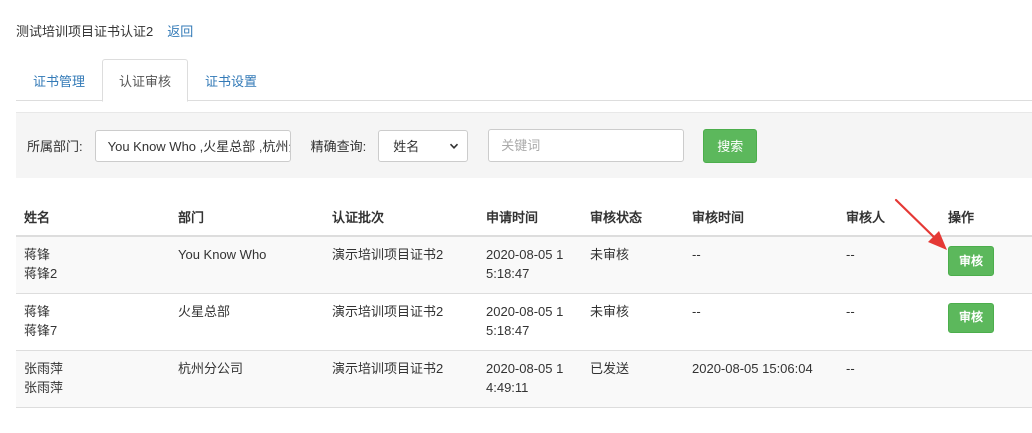 This screenshot has width=1032, height=433. Describe the element at coordinates (247, 265) in the screenshot. I see `cell-department: You Know Who` at that location.